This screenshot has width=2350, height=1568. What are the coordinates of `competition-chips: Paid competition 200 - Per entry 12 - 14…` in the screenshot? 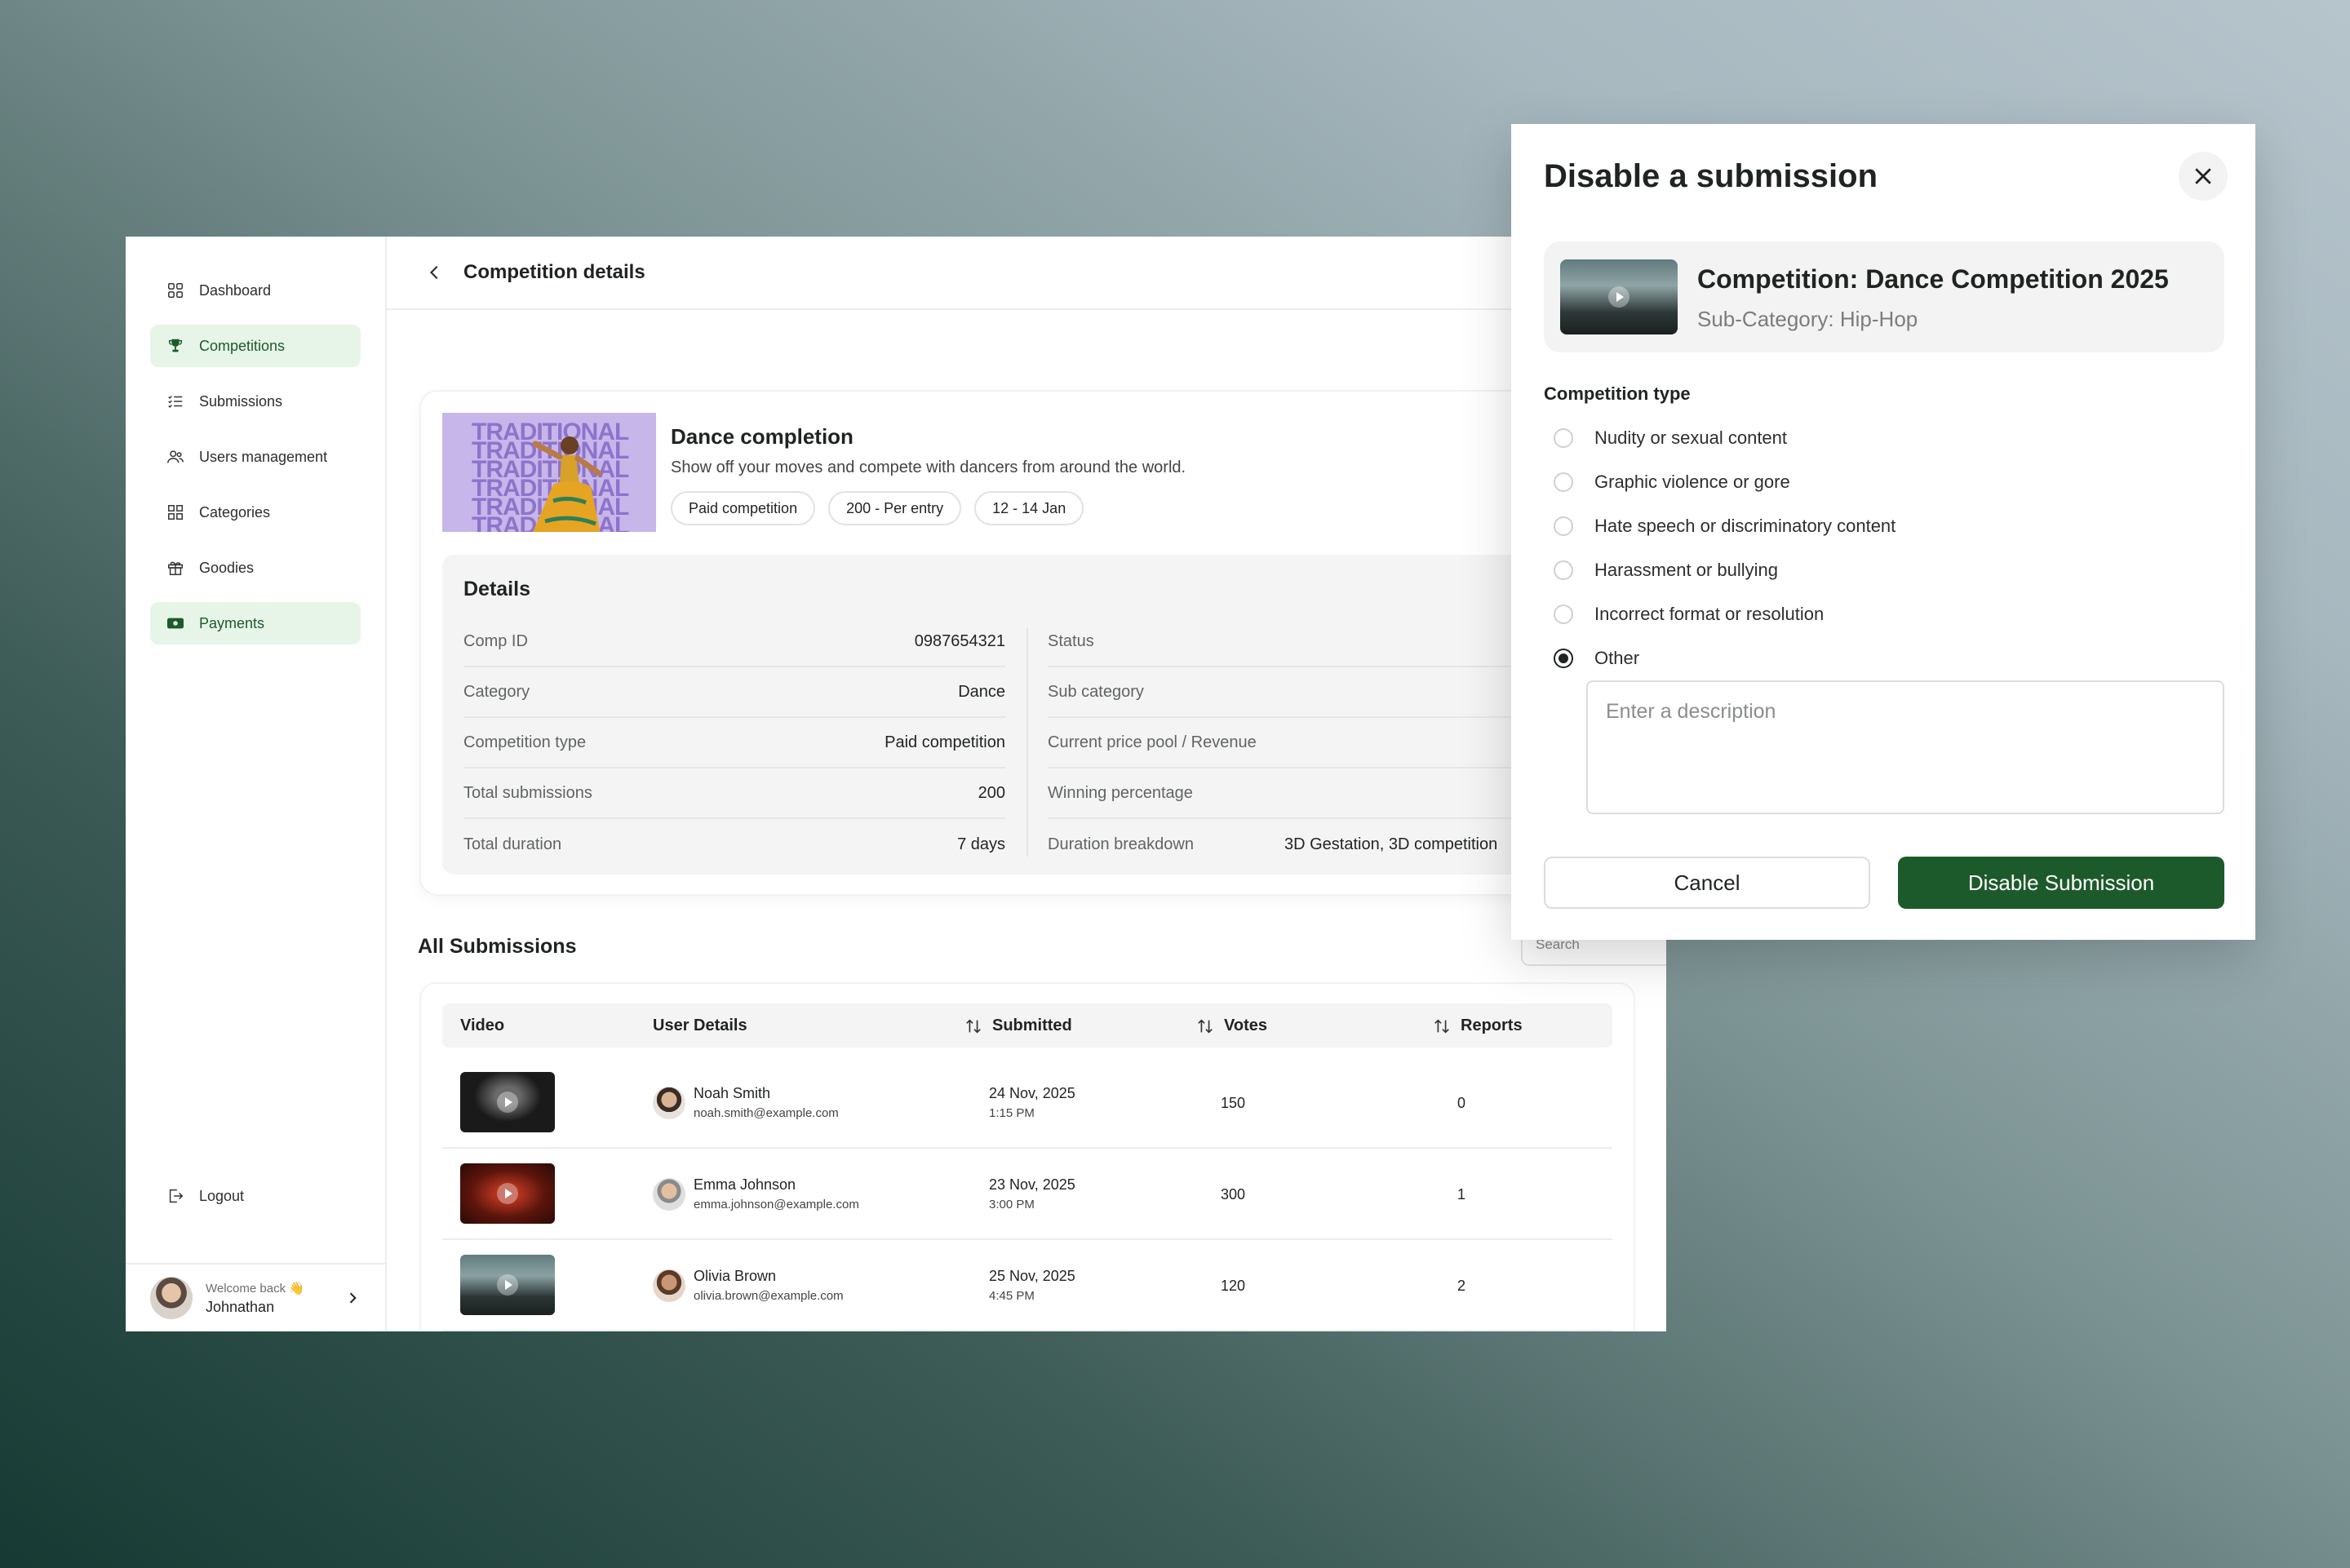 It's located at (877, 508).